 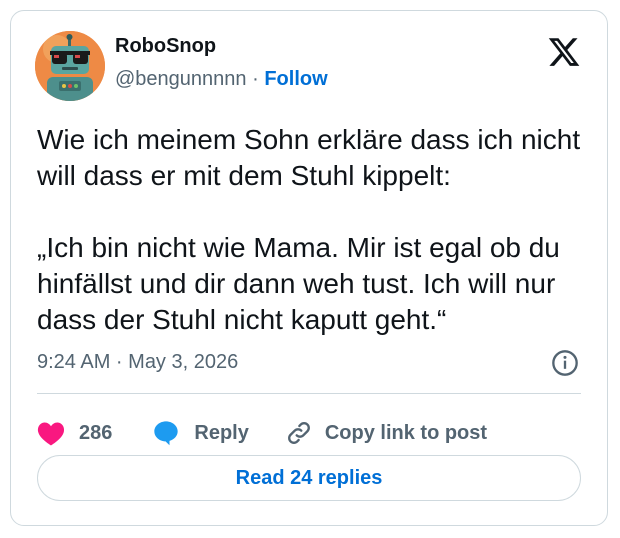 I want to click on reply-button: Reply, so click(x=200, y=433).